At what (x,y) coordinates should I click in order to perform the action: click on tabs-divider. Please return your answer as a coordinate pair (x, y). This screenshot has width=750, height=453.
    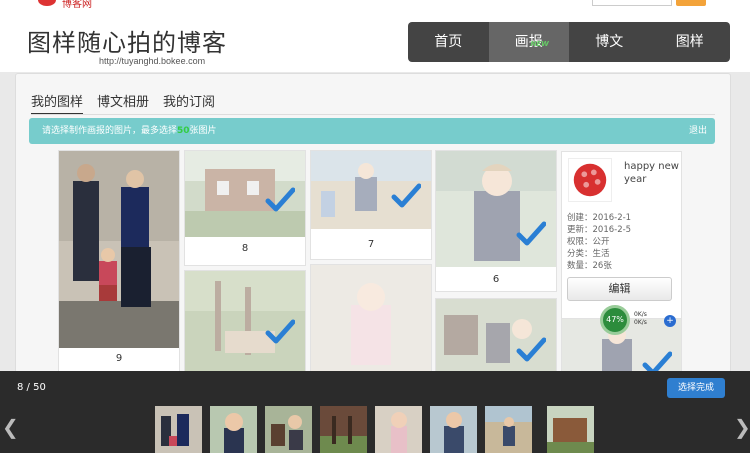
    Looking at the image, I should click on (373, 114).